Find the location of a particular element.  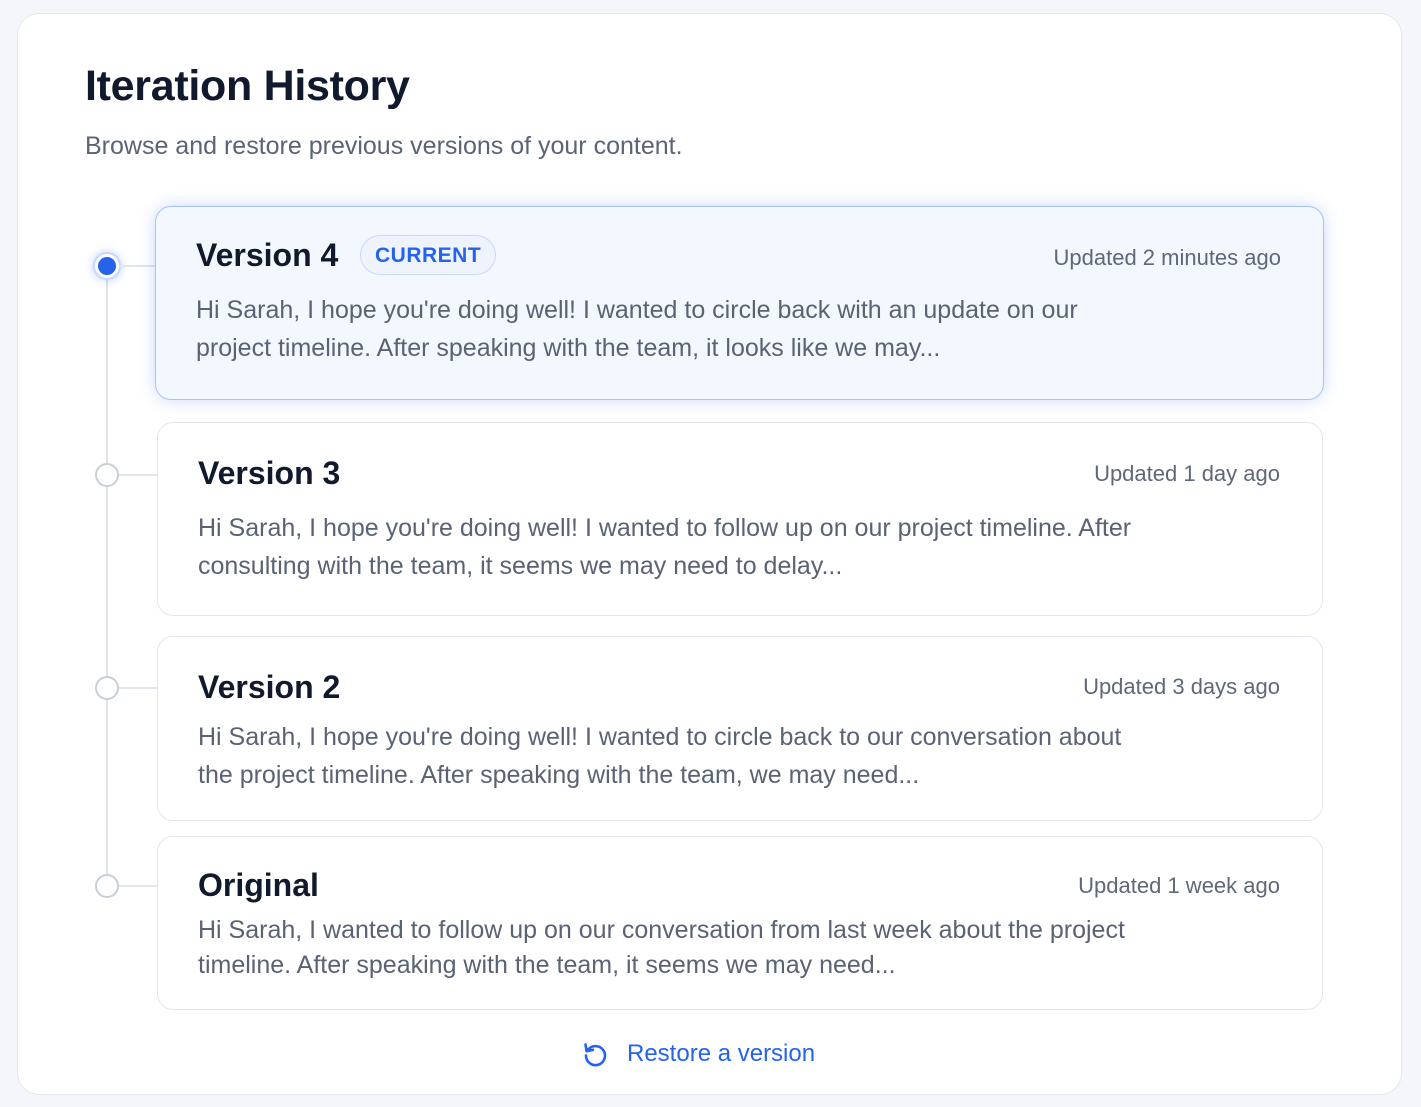

version-timestamp: Updated 1 day ago is located at coordinates (1187, 473).